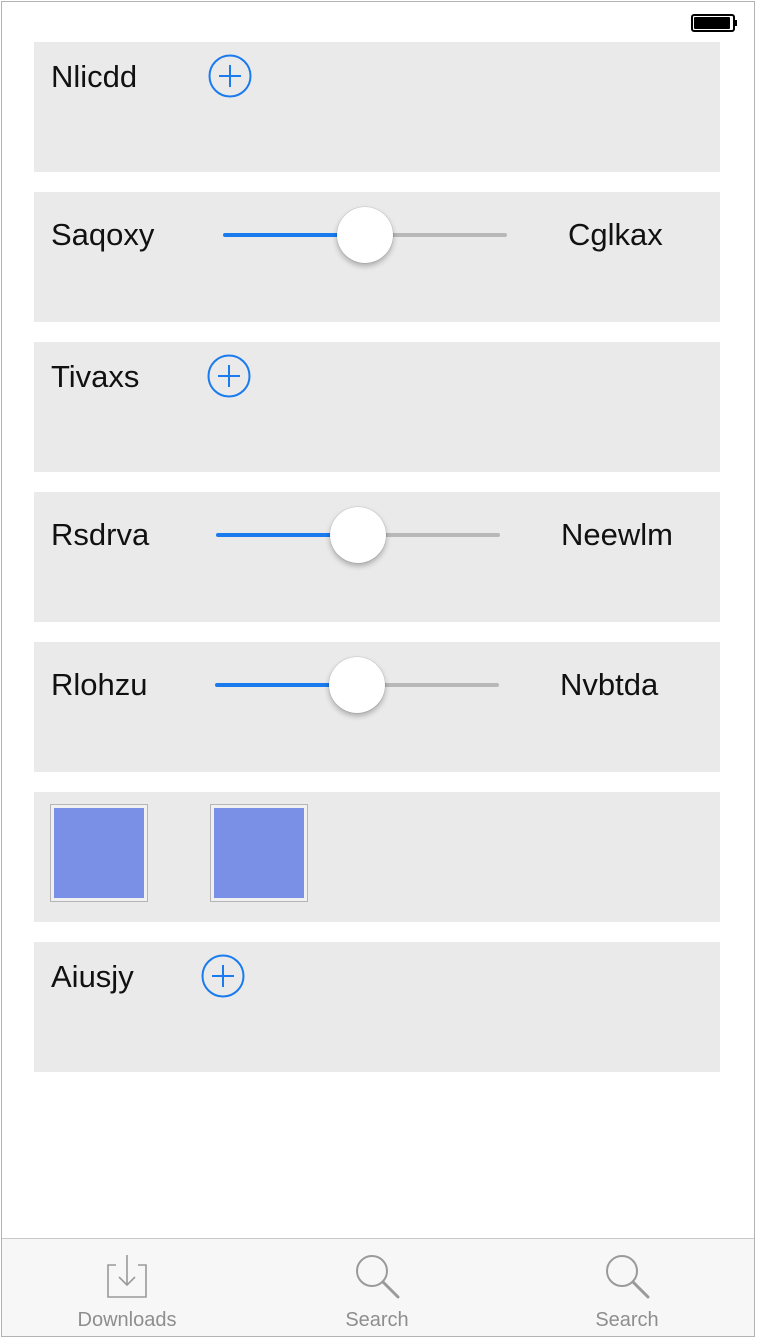  Describe the element at coordinates (377, 1007) in the screenshot. I see `row-card: Aiusjy` at that location.